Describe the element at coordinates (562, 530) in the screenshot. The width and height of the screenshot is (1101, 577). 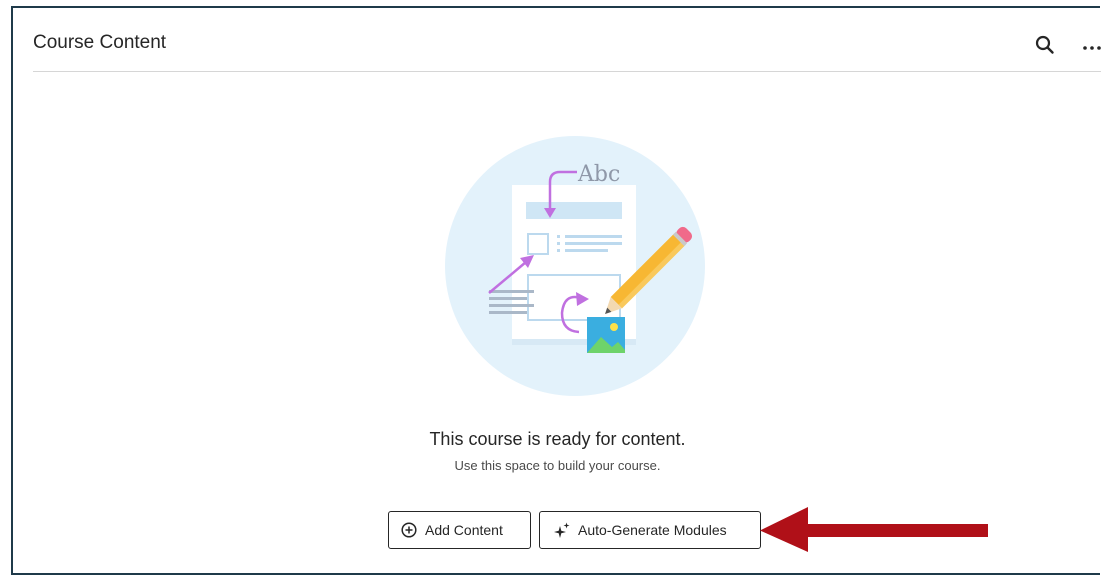
I see `sparkle-icon` at that location.